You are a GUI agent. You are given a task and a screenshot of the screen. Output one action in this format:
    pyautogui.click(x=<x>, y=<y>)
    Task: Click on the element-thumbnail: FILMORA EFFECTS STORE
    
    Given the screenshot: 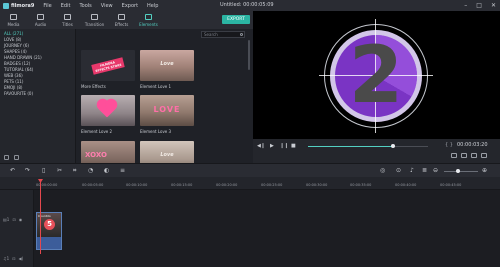 What is the action you would take?
    pyautogui.click(x=108, y=65)
    